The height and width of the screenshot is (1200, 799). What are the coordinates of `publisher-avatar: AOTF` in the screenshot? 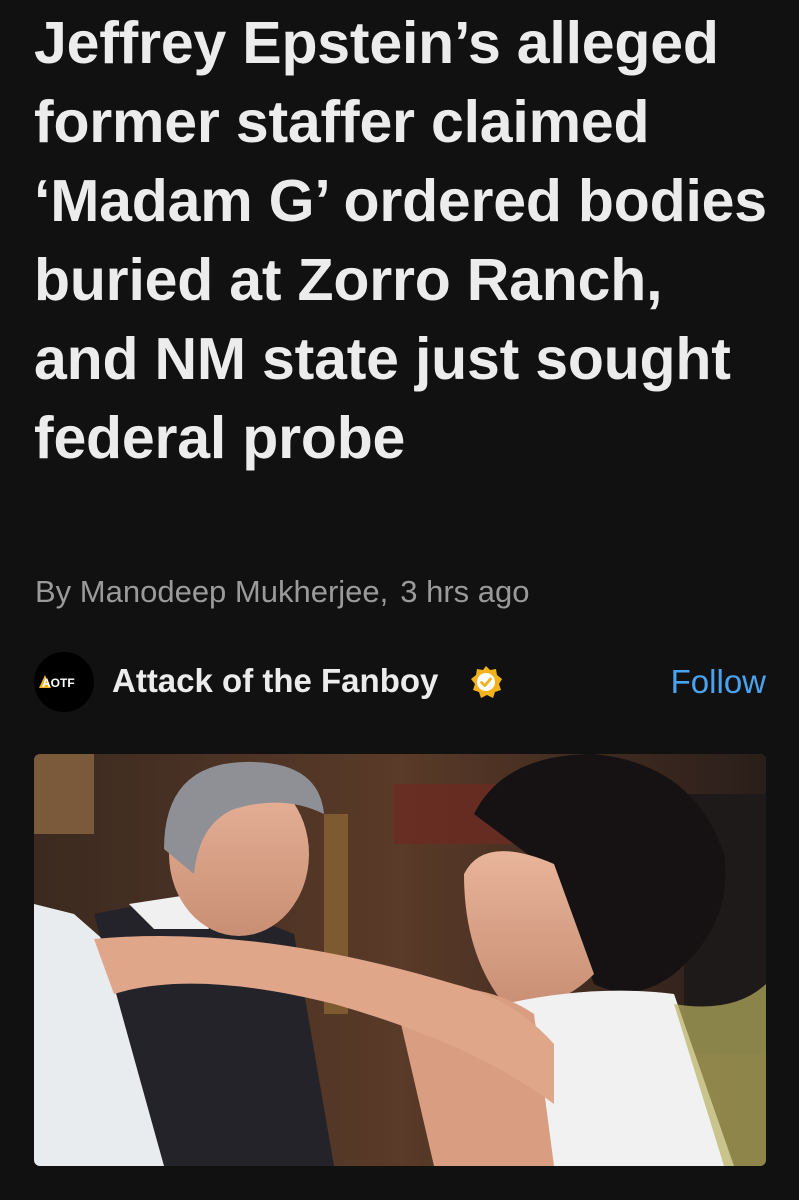 It's located at (64, 682).